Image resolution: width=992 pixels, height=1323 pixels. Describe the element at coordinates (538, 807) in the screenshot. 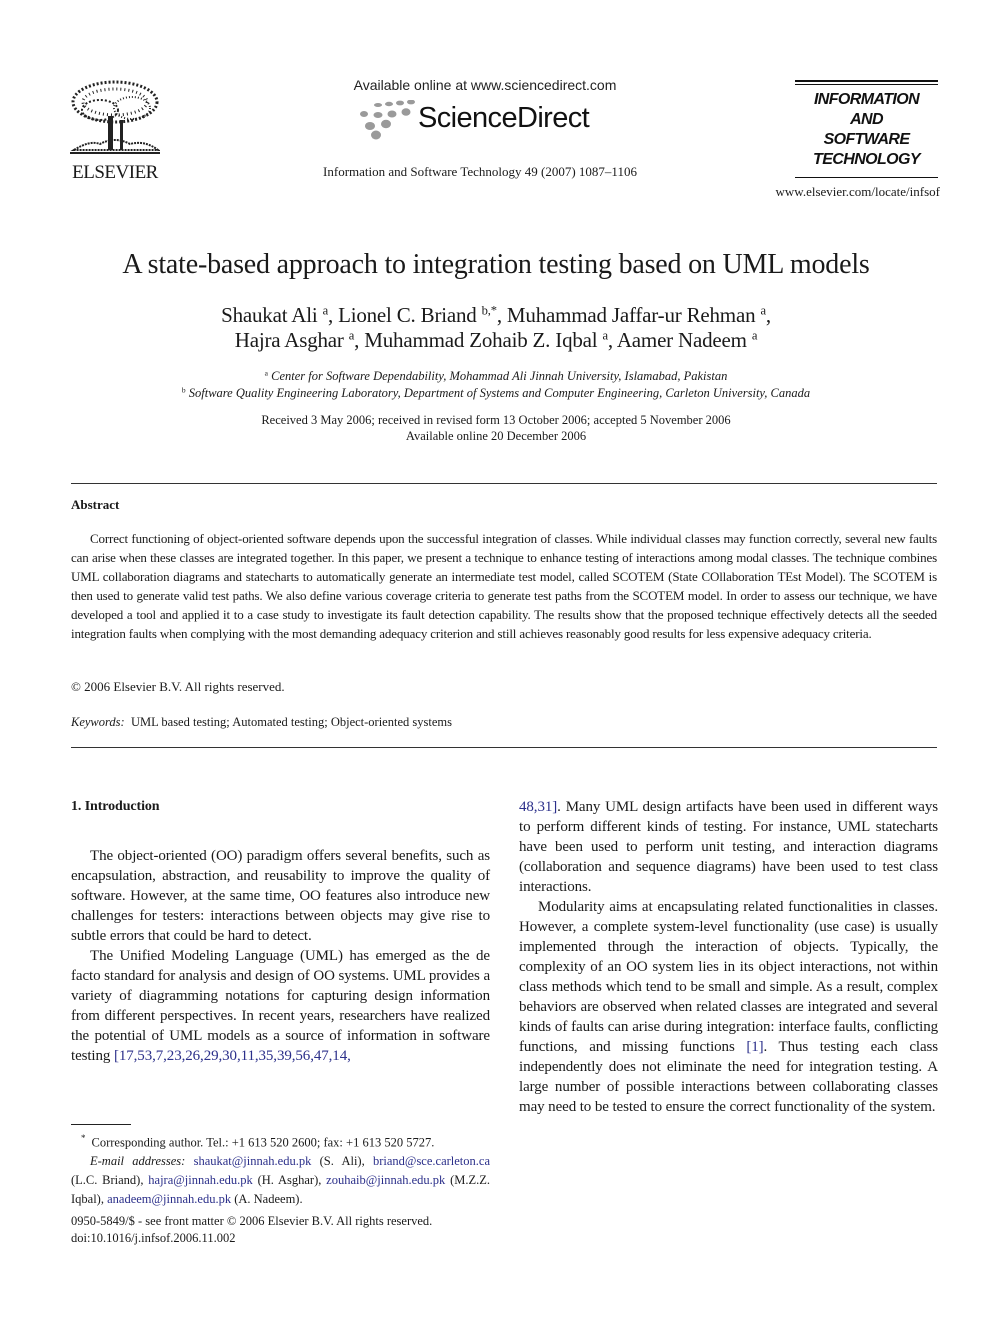

I see `citation-link: 48,31]` at that location.